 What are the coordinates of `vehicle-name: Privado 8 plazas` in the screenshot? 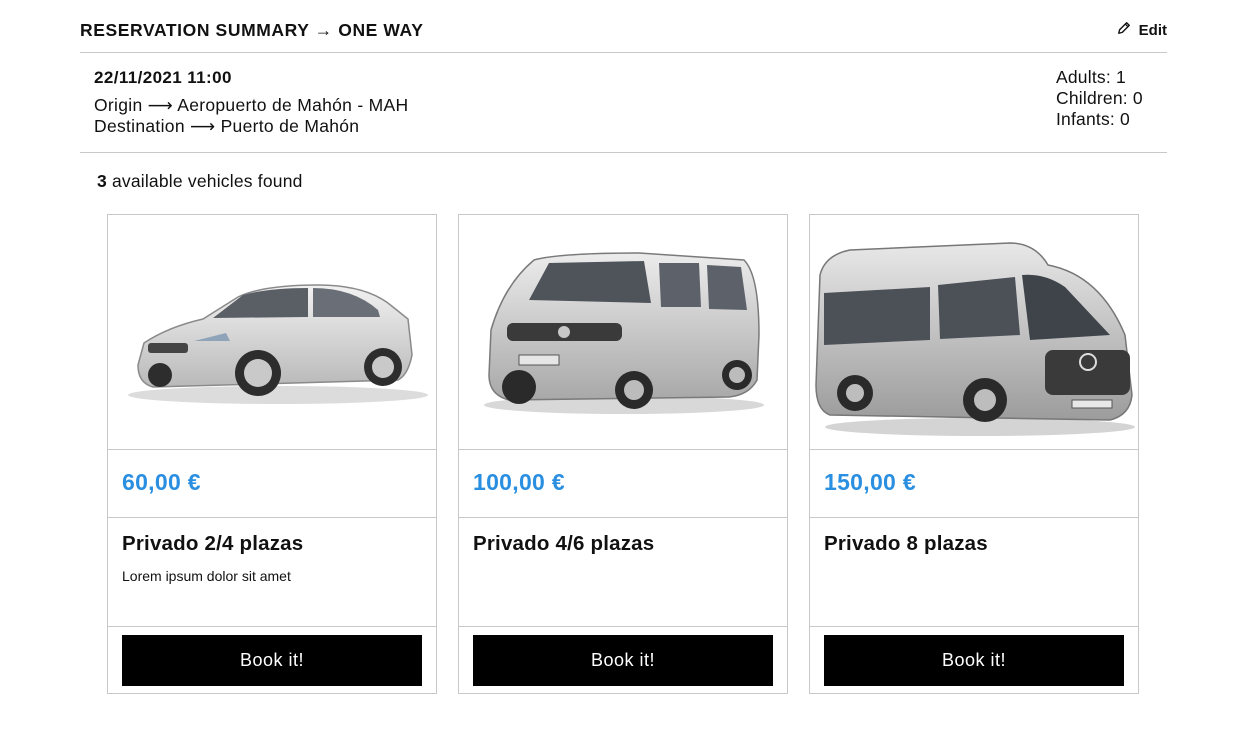 It's located at (906, 543).